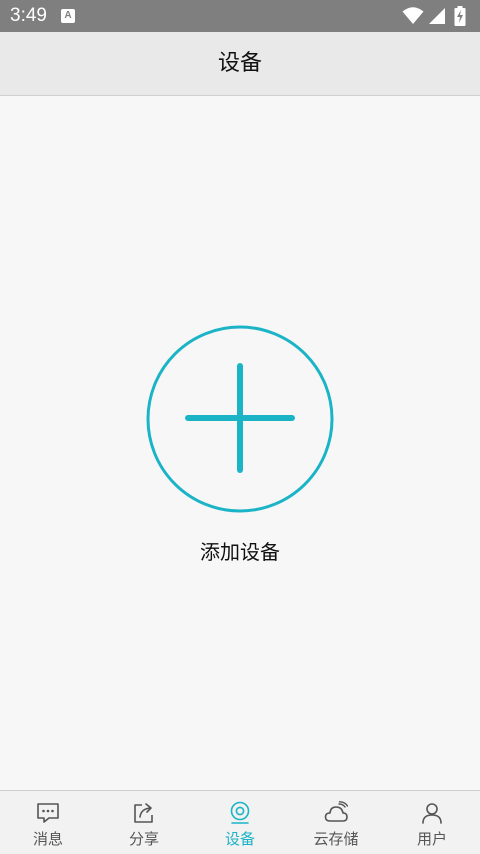 Image resolution: width=480 pixels, height=854 pixels. I want to click on tab-cloud-storage: 云存储, so click(336, 822).